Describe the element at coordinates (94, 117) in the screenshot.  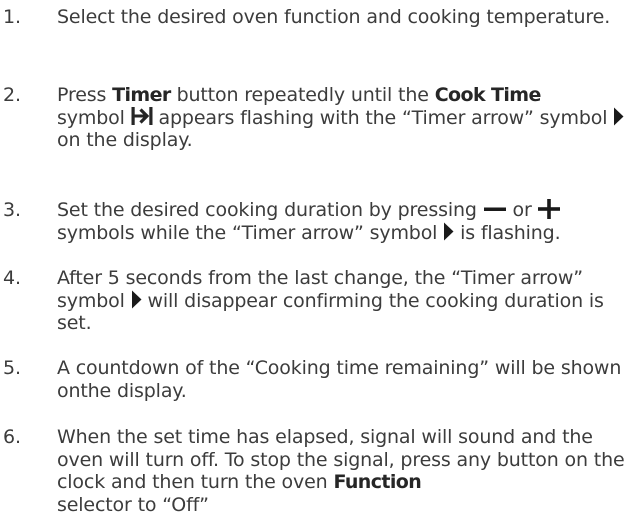
I see `step-text-part: symbol` at that location.